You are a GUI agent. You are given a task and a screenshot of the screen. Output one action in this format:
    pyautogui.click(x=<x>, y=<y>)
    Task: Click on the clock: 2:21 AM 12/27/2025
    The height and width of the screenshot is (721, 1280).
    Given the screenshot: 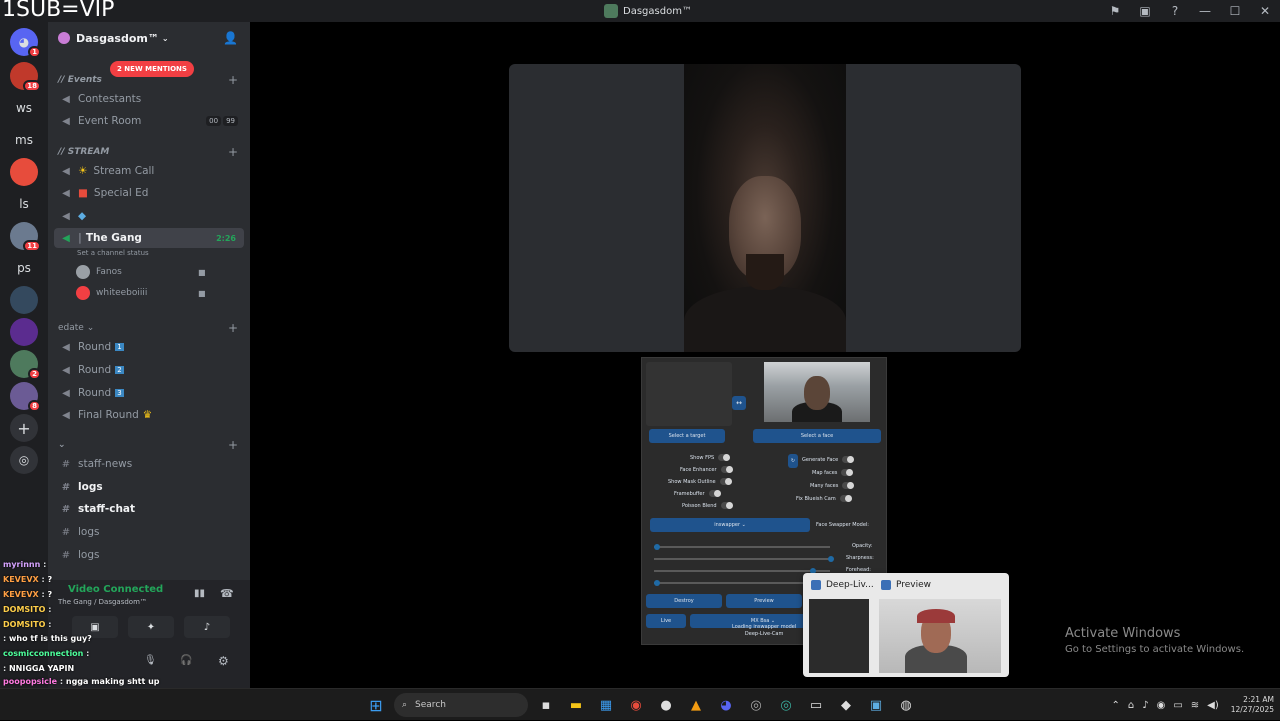 What is the action you would take?
    pyautogui.click(x=1252, y=705)
    